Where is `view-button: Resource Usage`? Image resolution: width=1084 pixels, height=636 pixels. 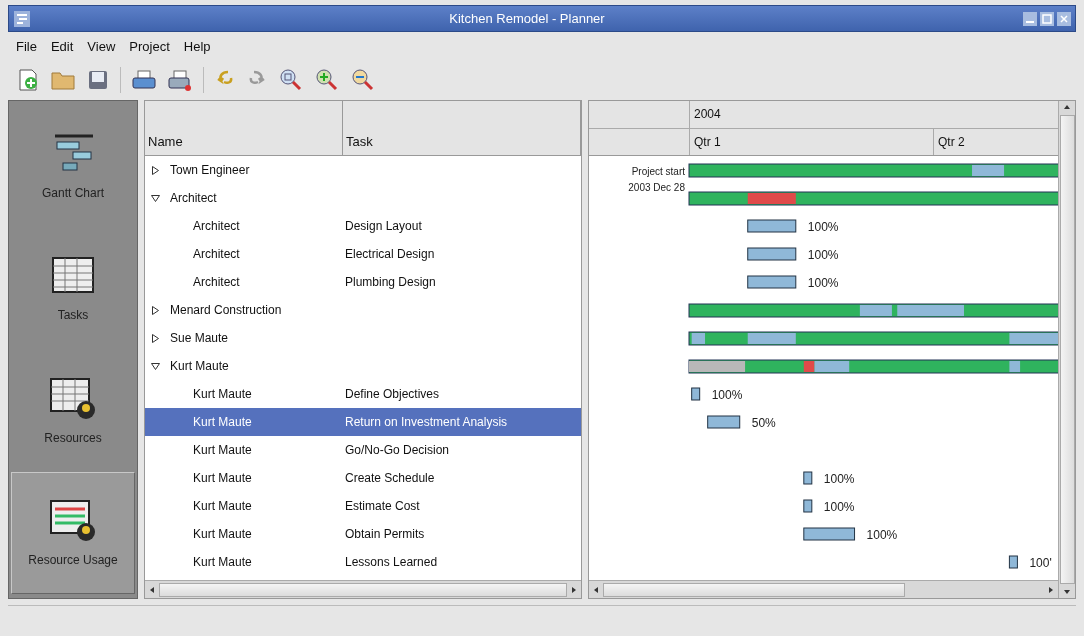 view-button: Resource Usage is located at coordinates (73, 532).